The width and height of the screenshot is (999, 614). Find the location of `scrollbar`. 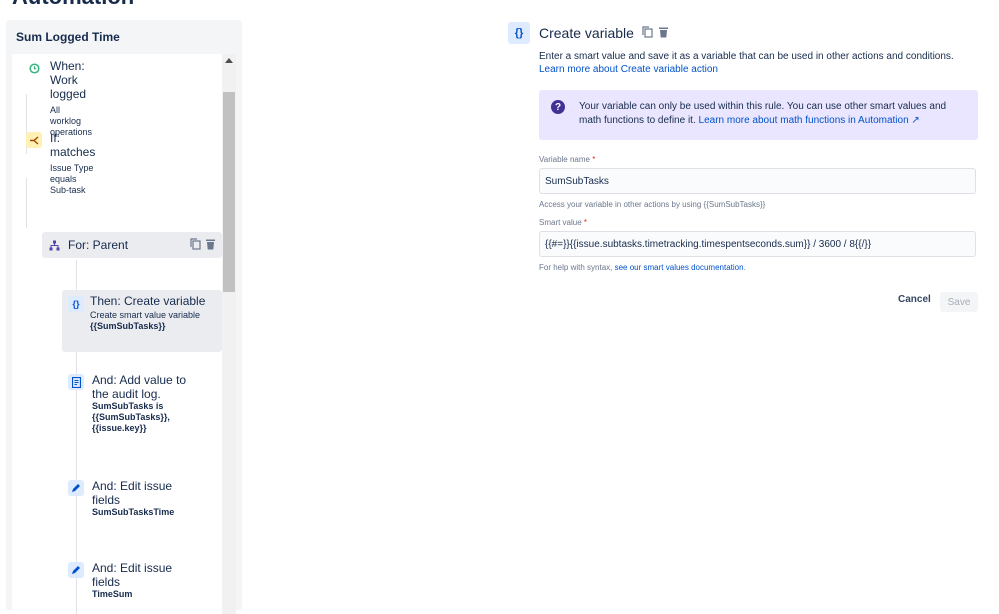

scrollbar is located at coordinates (229, 334).